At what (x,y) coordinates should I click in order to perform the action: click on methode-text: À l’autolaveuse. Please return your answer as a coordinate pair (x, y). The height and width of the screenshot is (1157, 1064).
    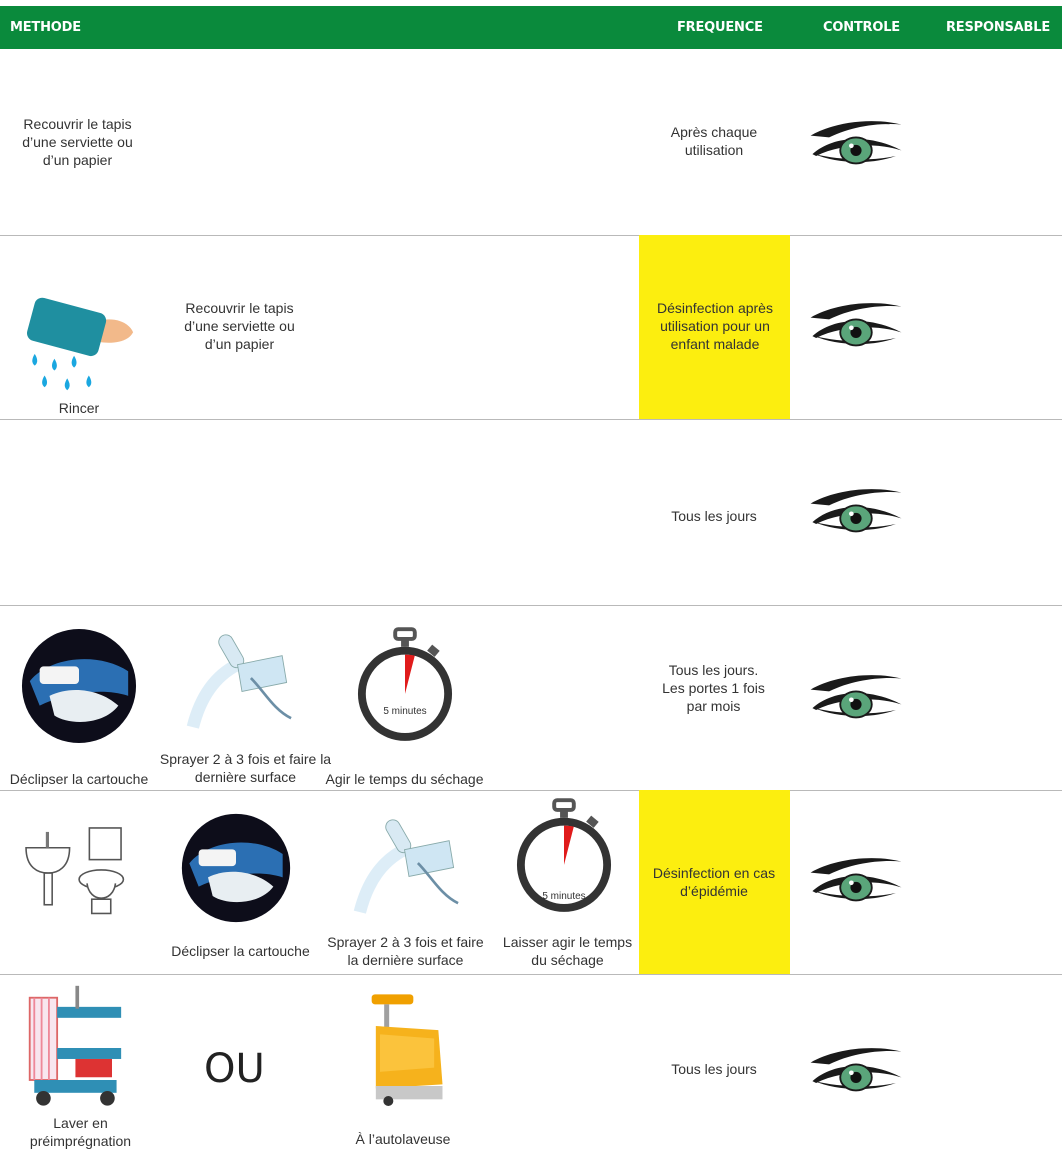
    Looking at the image, I should click on (403, 1139).